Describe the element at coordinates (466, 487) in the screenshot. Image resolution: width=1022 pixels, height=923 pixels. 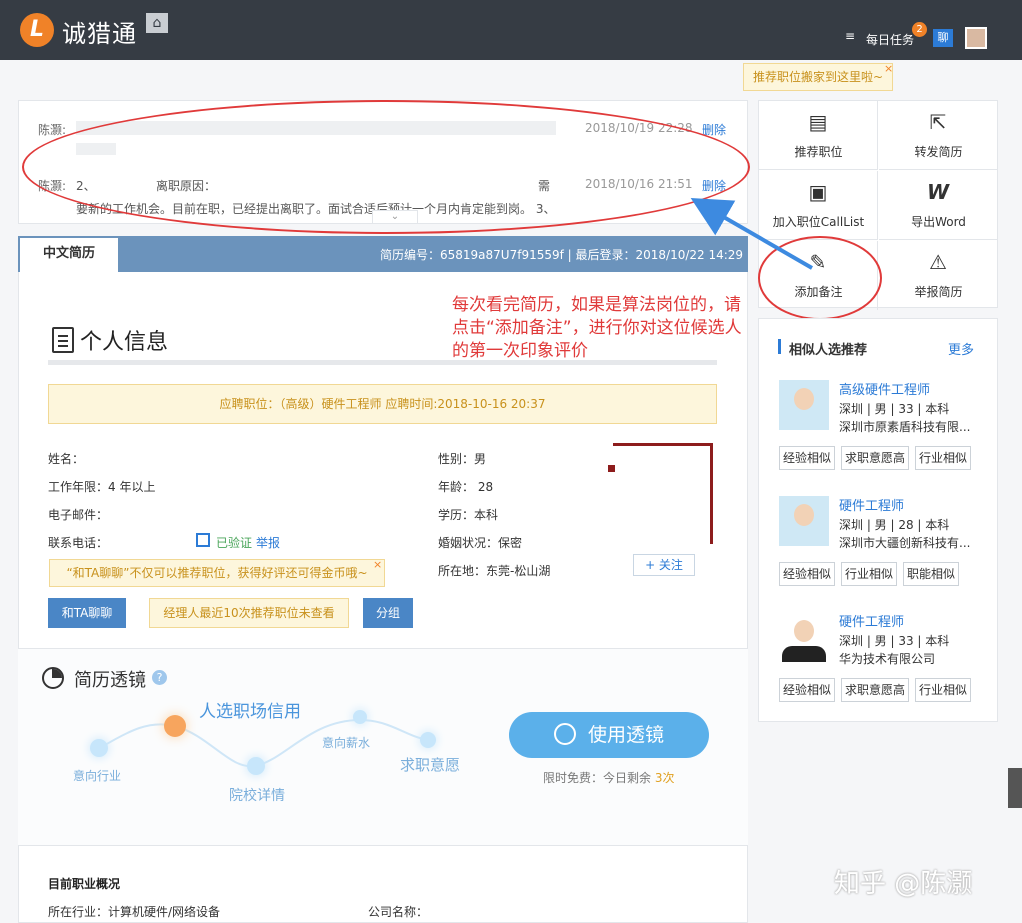
I see `age-field: 年龄： 28` at that location.